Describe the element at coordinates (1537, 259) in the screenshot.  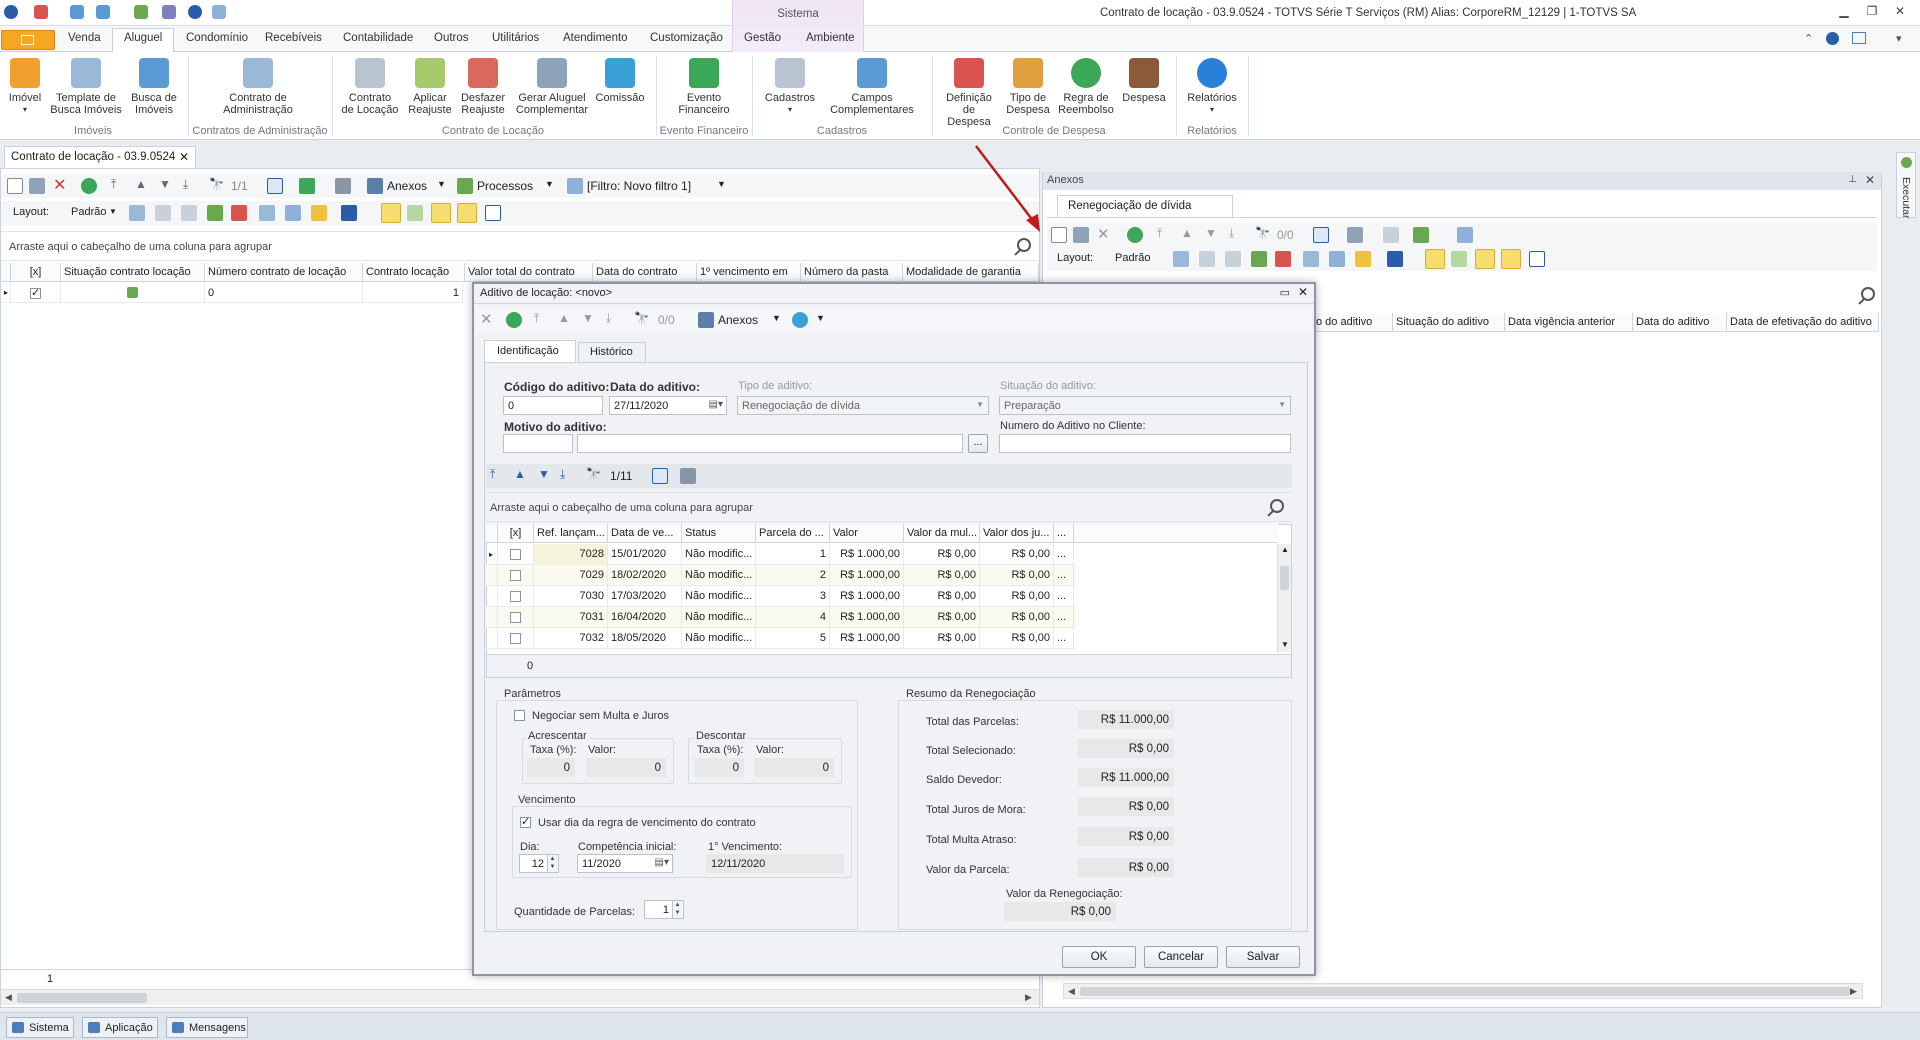
I see `text-format-icon` at that location.